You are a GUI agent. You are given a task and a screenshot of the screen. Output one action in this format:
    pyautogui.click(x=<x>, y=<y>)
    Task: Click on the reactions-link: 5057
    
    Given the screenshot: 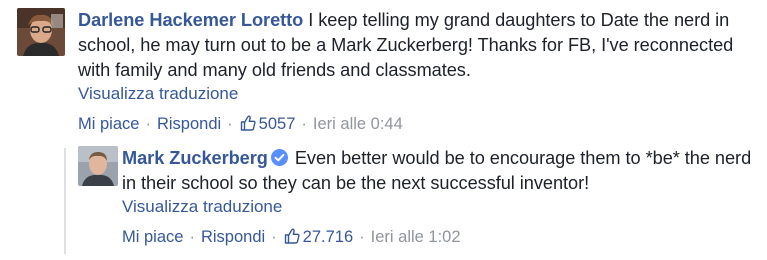 What is the action you would take?
    pyautogui.click(x=267, y=123)
    